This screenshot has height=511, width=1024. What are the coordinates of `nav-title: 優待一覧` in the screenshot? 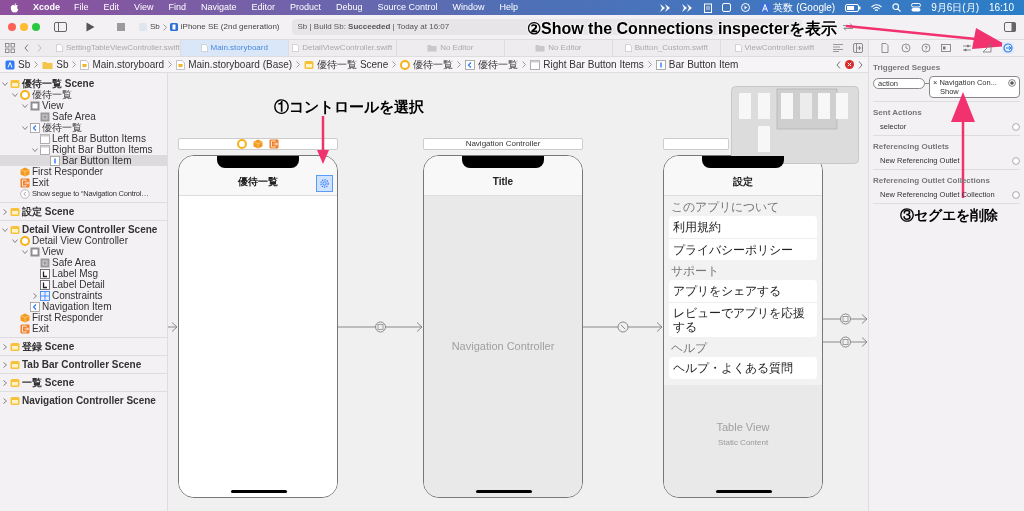 It's located at (258, 182).